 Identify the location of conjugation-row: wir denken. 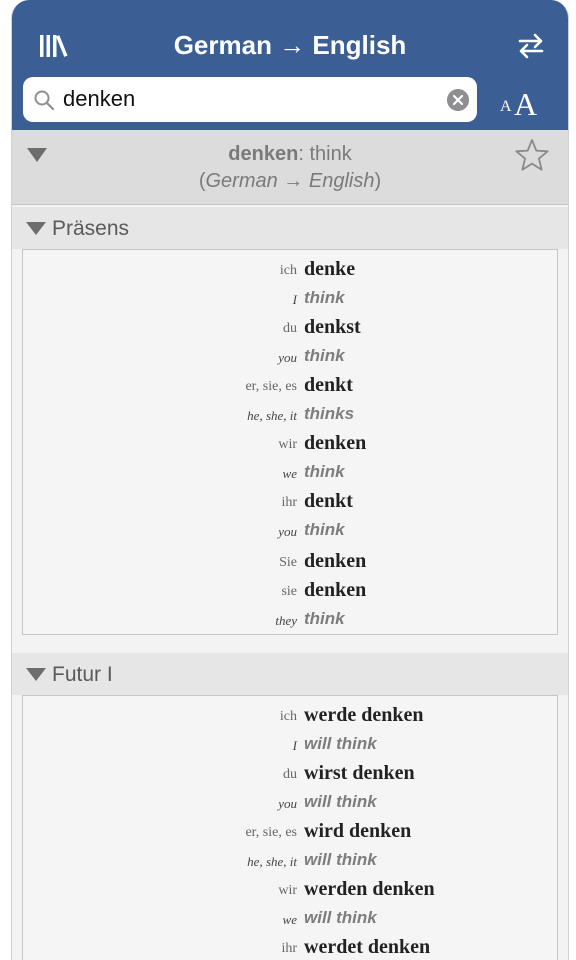
(290, 446).